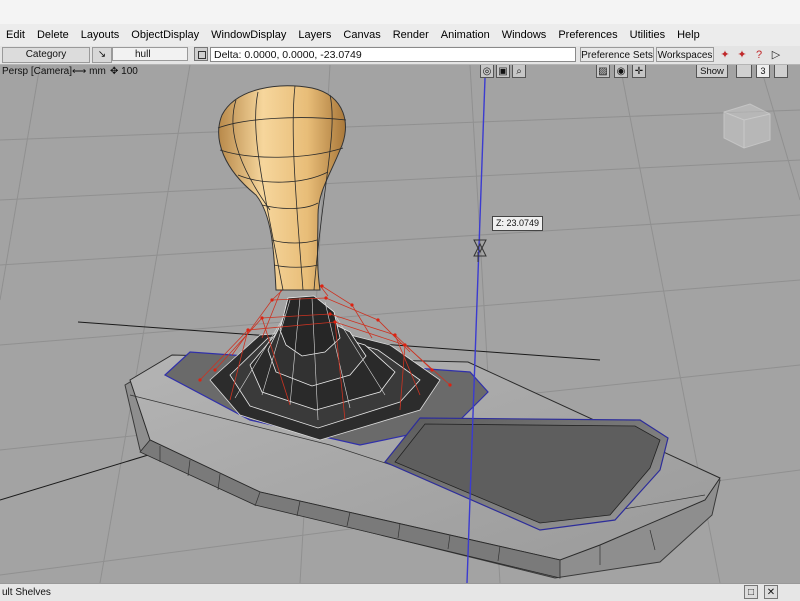  What do you see at coordinates (361, 35) in the screenshot?
I see `menu-canvas: Canvas` at bounding box center [361, 35].